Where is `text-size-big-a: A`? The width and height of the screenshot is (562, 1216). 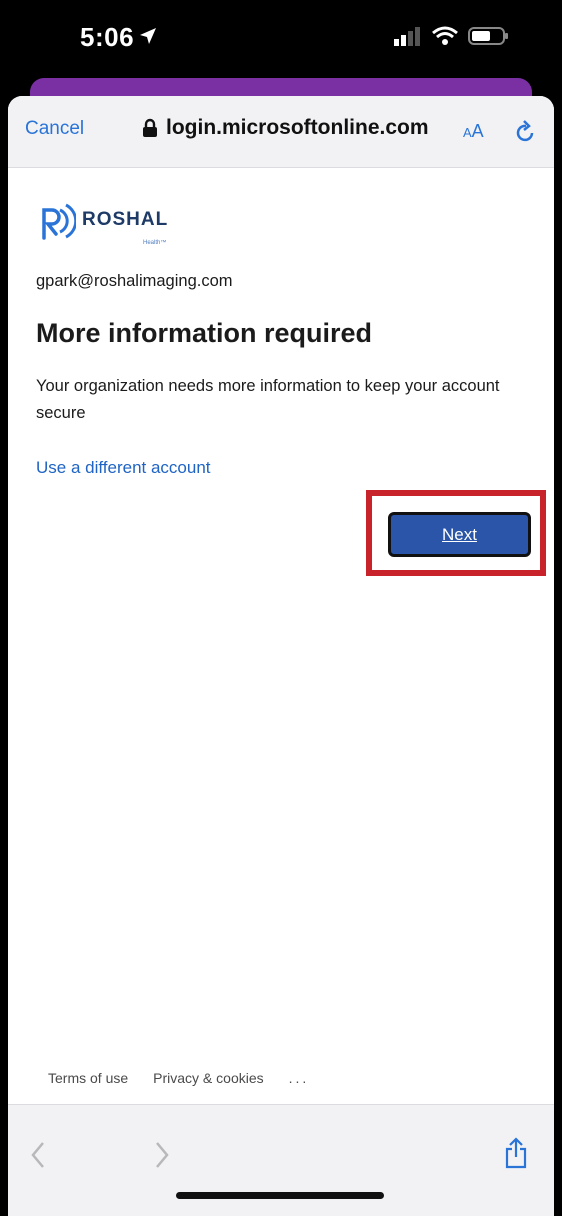
text-size-big-a: A is located at coordinates (477, 131).